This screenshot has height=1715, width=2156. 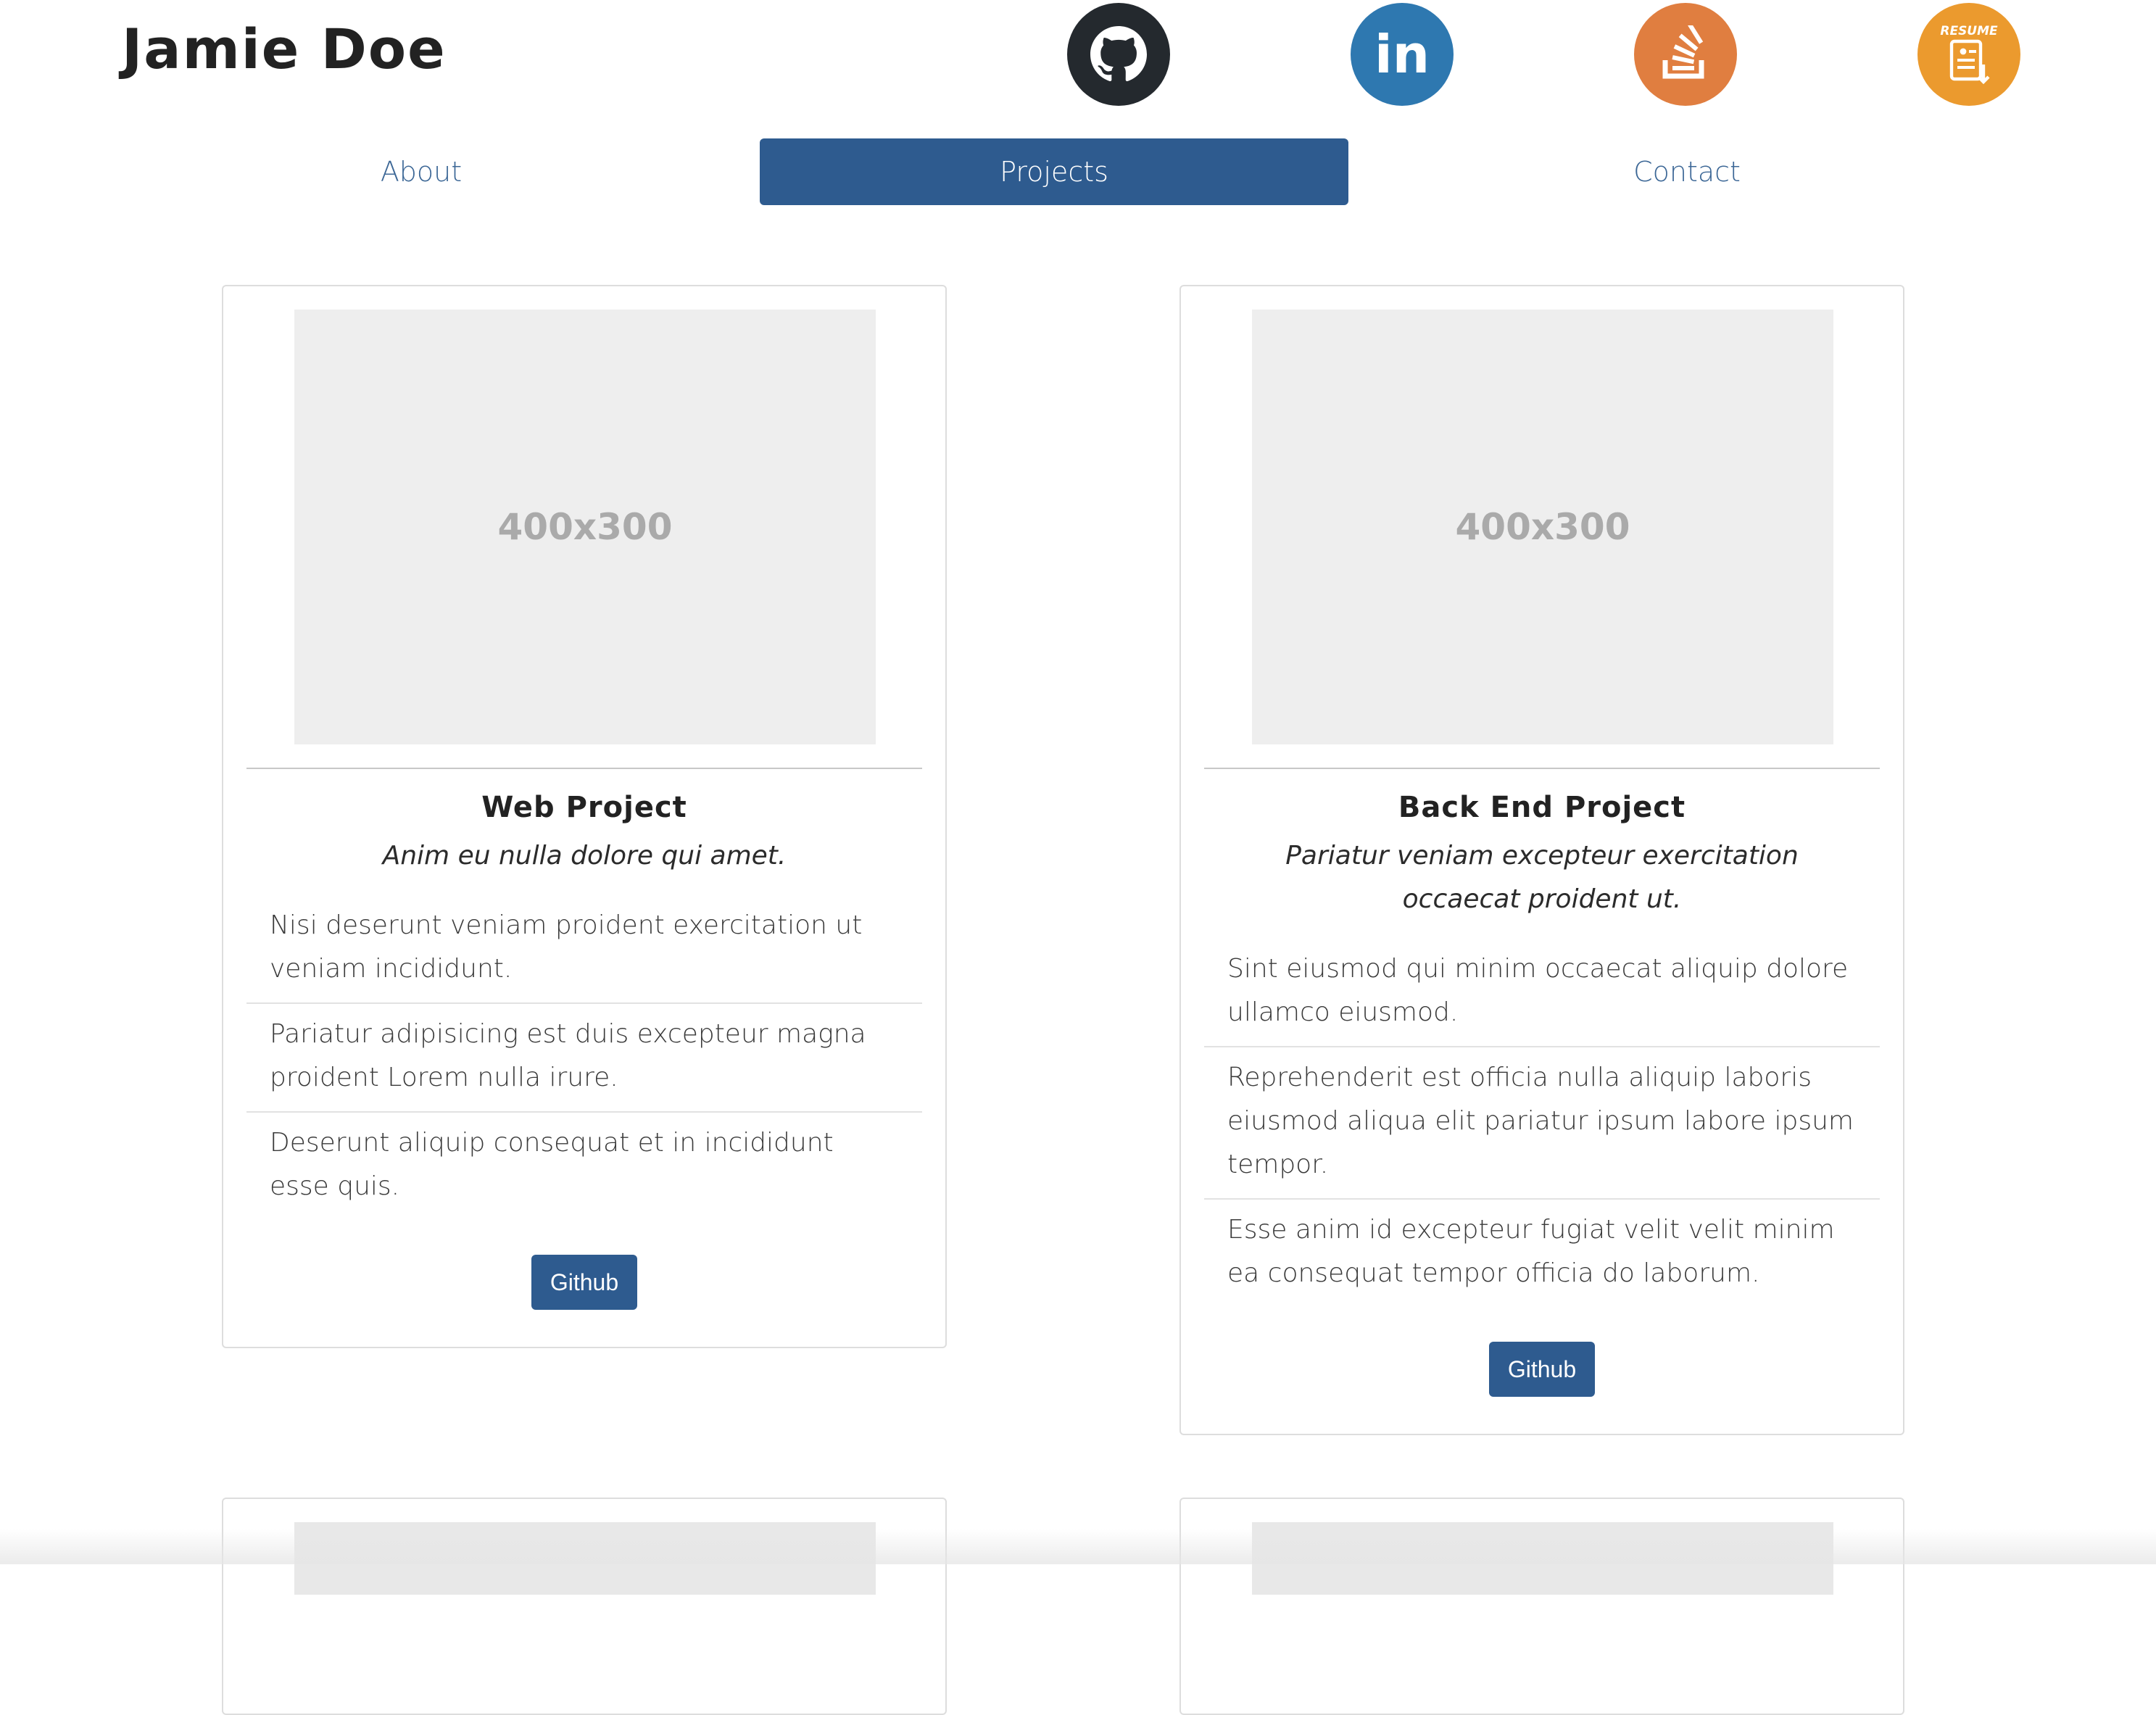 I want to click on github-link, so click(x=1118, y=55).